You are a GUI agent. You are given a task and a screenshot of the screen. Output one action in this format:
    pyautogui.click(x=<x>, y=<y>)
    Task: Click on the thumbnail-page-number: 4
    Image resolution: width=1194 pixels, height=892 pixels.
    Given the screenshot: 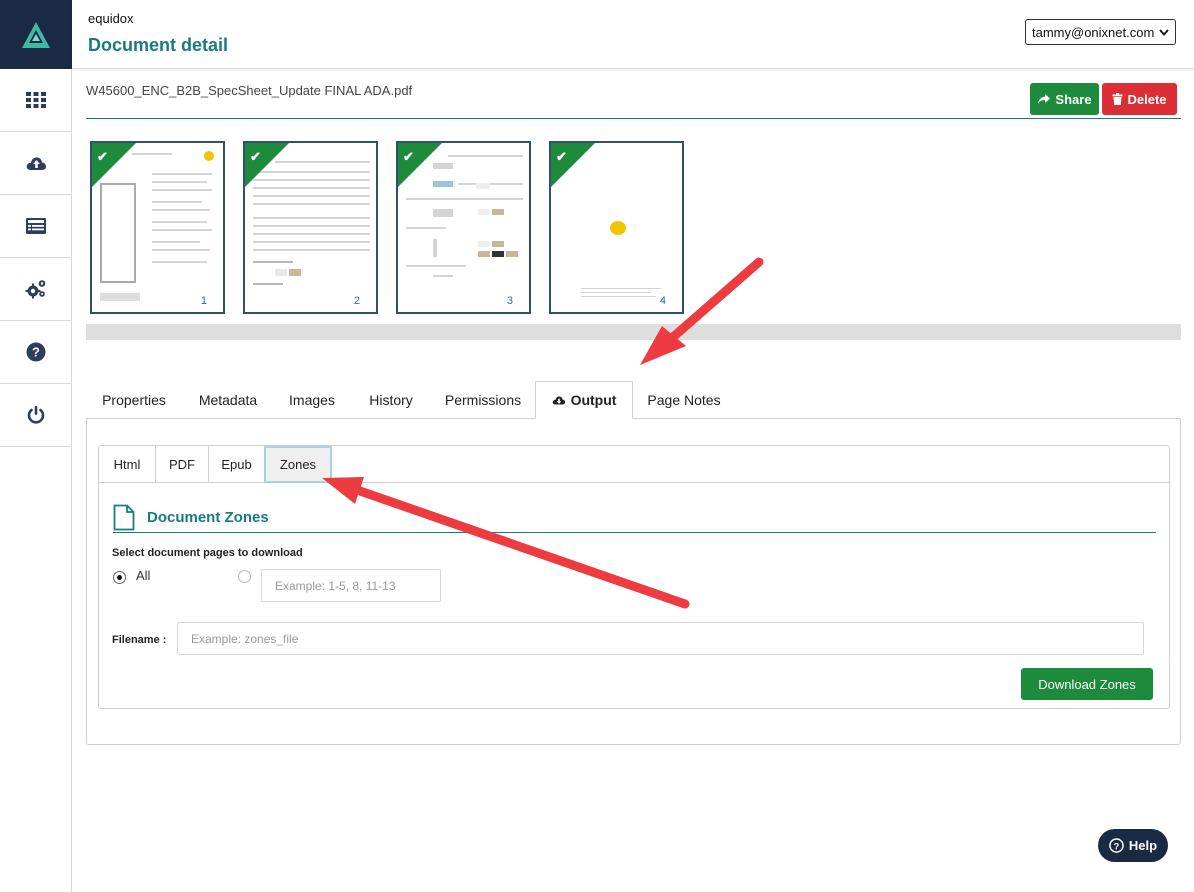 What is the action you would take?
    pyautogui.click(x=662, y=301)
    